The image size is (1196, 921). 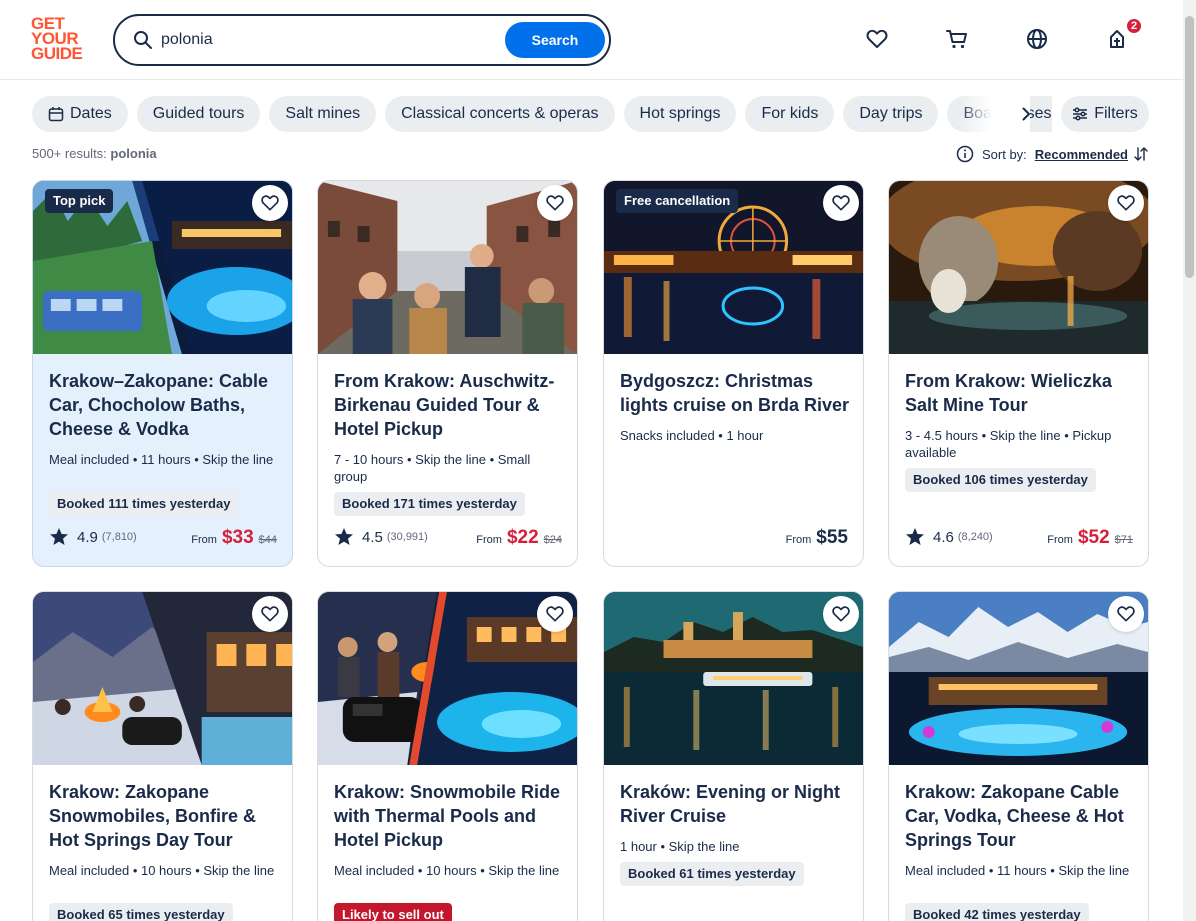 What do you see at coordinates (1134, 26) in the screenshot?
I see `notification-badge: 2` at bounding box center [1134, 26].